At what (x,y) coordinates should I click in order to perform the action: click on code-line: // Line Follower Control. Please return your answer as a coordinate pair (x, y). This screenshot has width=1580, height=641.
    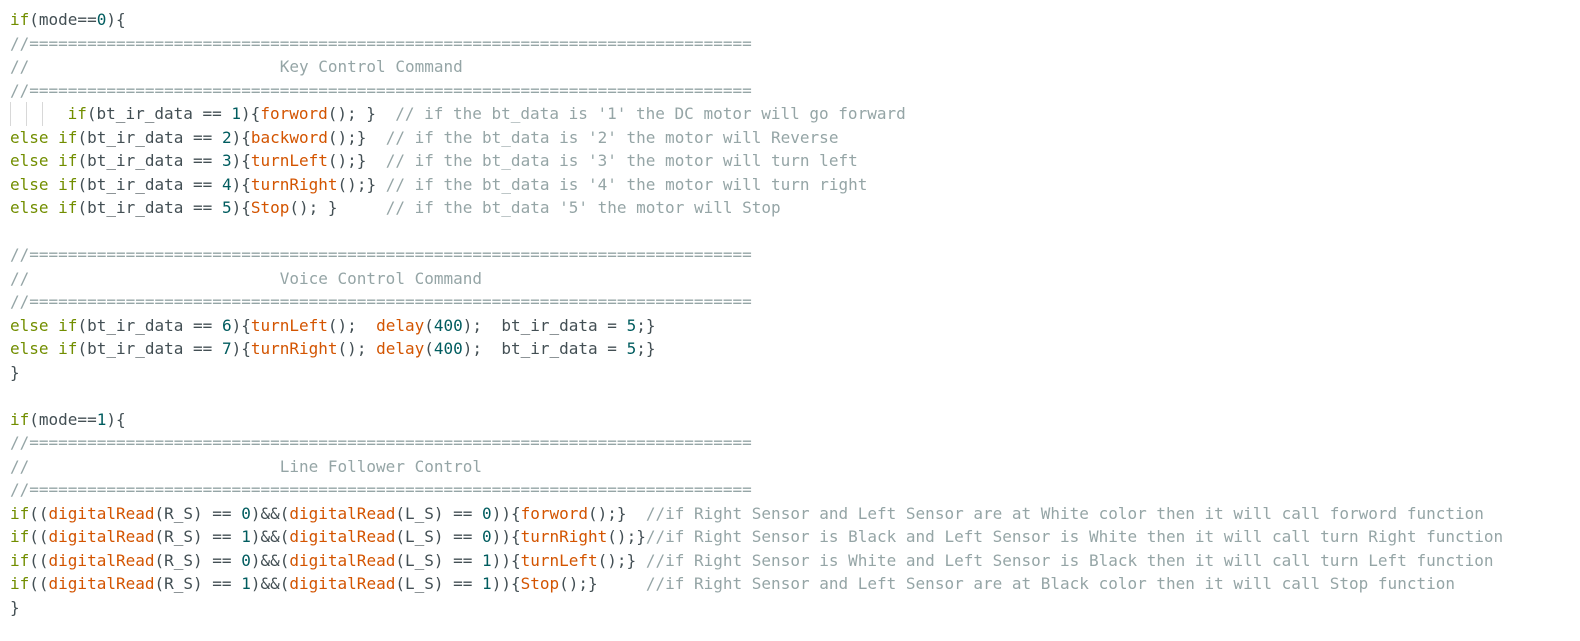
    Looking at the image, I should click on (795, 467).